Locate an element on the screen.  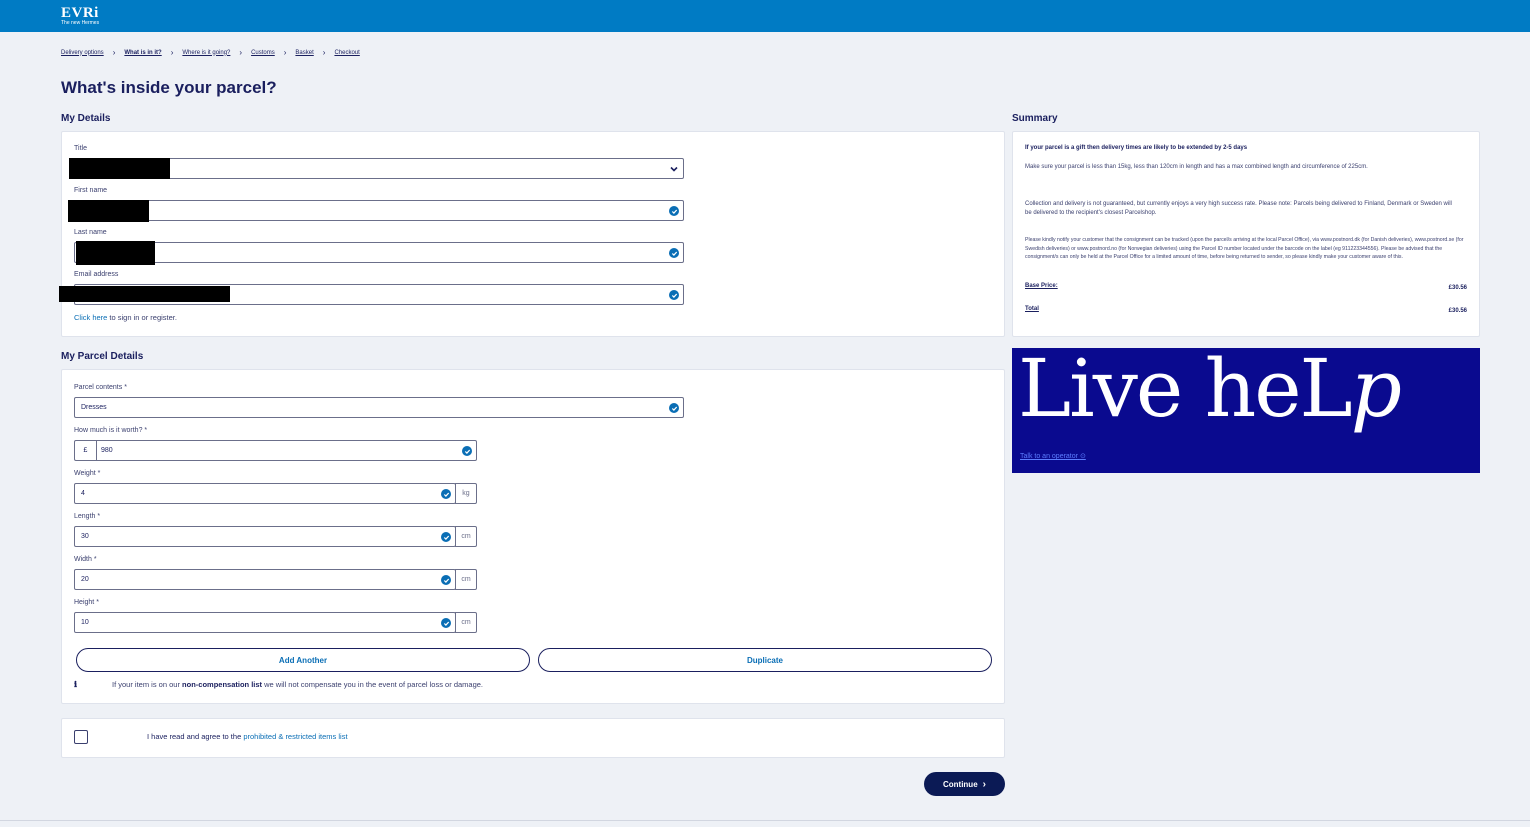
live-help-panel: Live heLp Talk to an operator ⊙ is located at coordinates (1246, 407).